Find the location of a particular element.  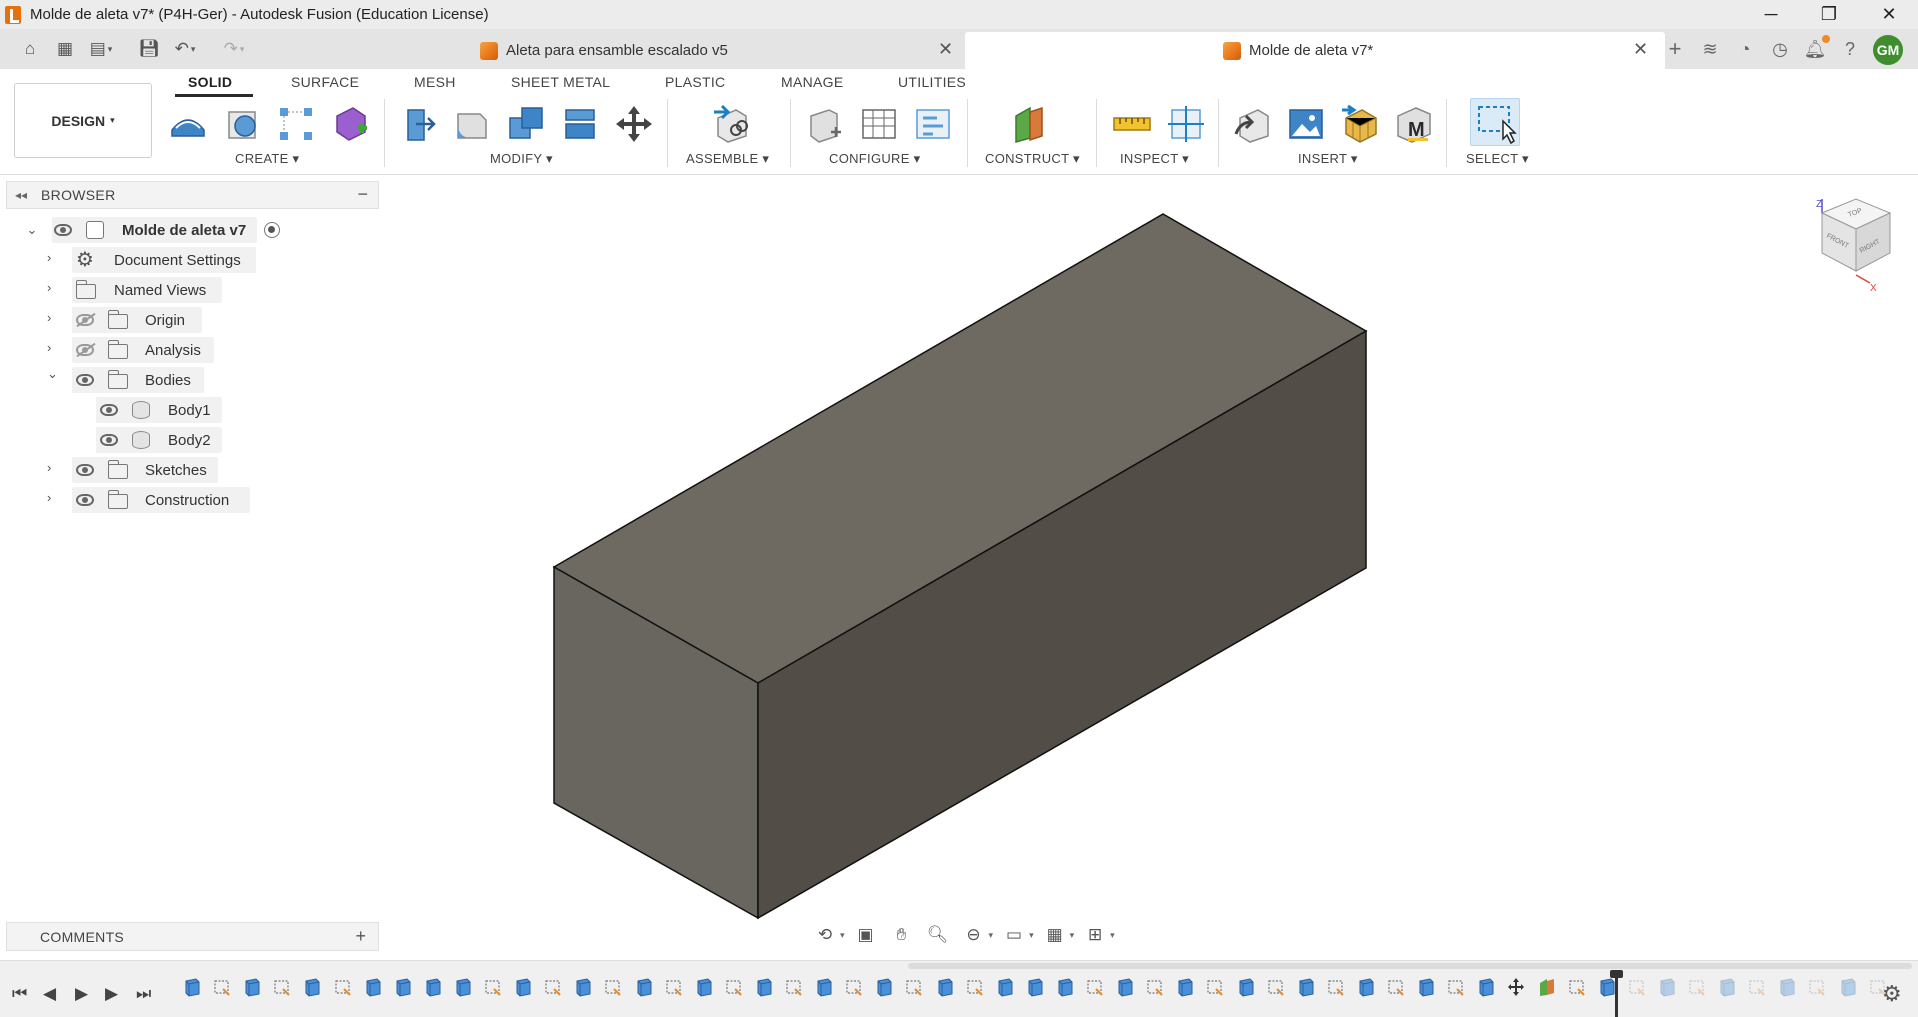

pattern-icon is located at coordinates (296, 124).